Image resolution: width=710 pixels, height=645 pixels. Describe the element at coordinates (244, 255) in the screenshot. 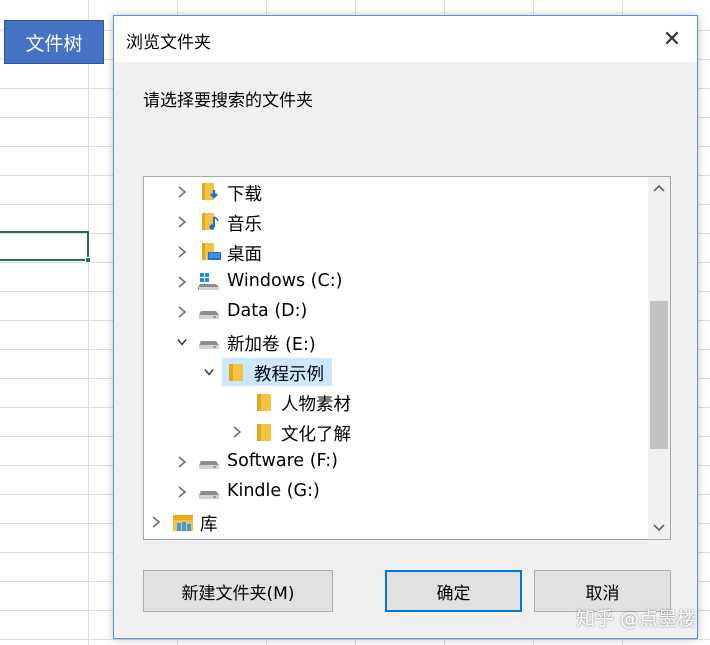

I see `tree-item-label: 桌面` at that location.